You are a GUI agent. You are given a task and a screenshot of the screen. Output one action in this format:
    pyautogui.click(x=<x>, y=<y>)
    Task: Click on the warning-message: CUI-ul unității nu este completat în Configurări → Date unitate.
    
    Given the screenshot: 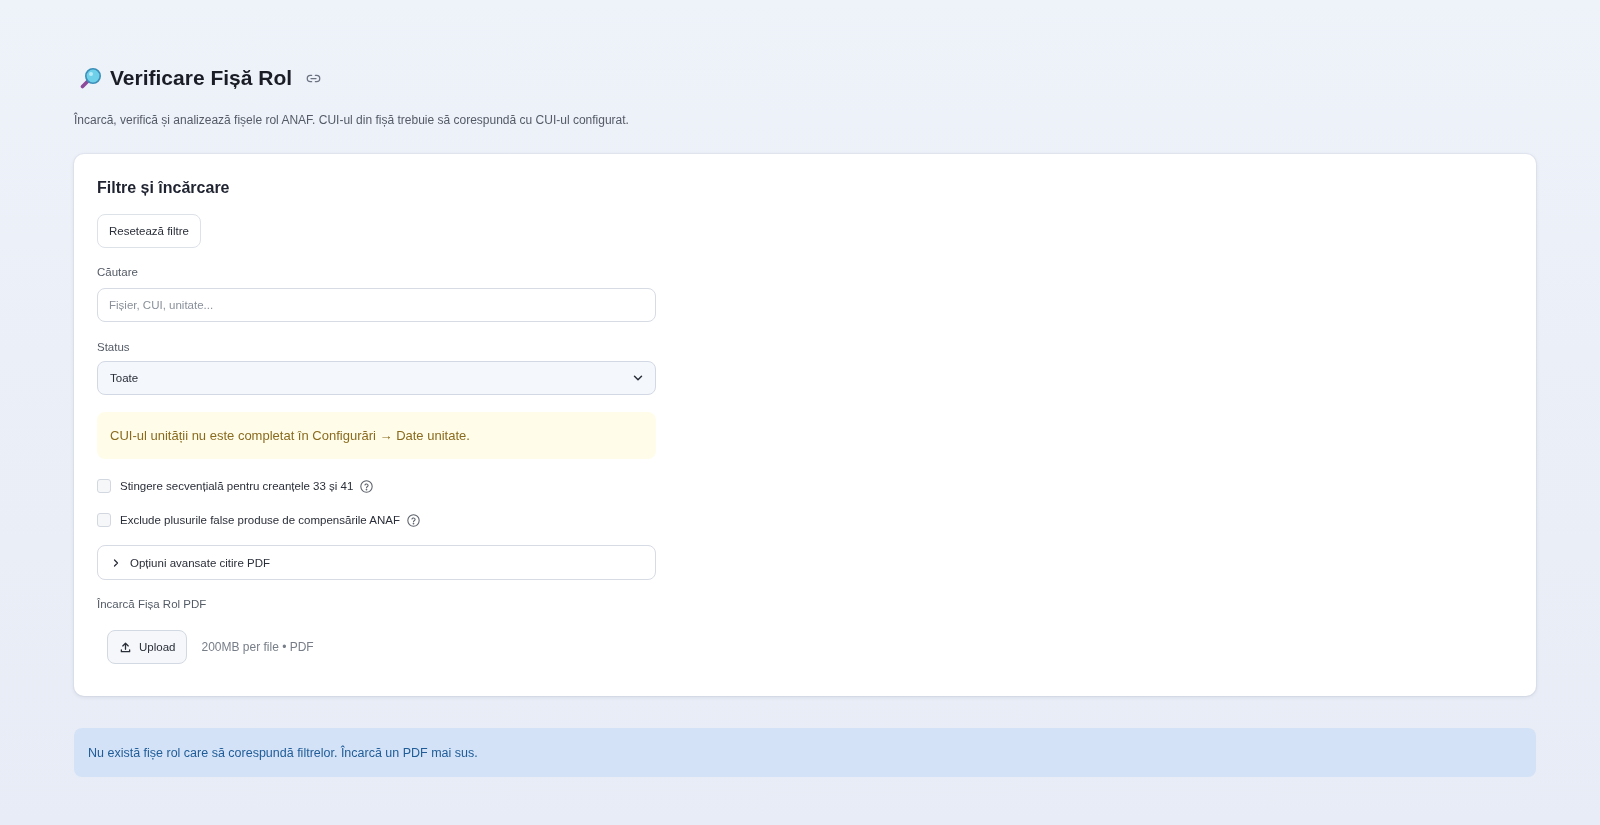 What is the action you would take?
    pyautogui.click(x=376, y=435)
    